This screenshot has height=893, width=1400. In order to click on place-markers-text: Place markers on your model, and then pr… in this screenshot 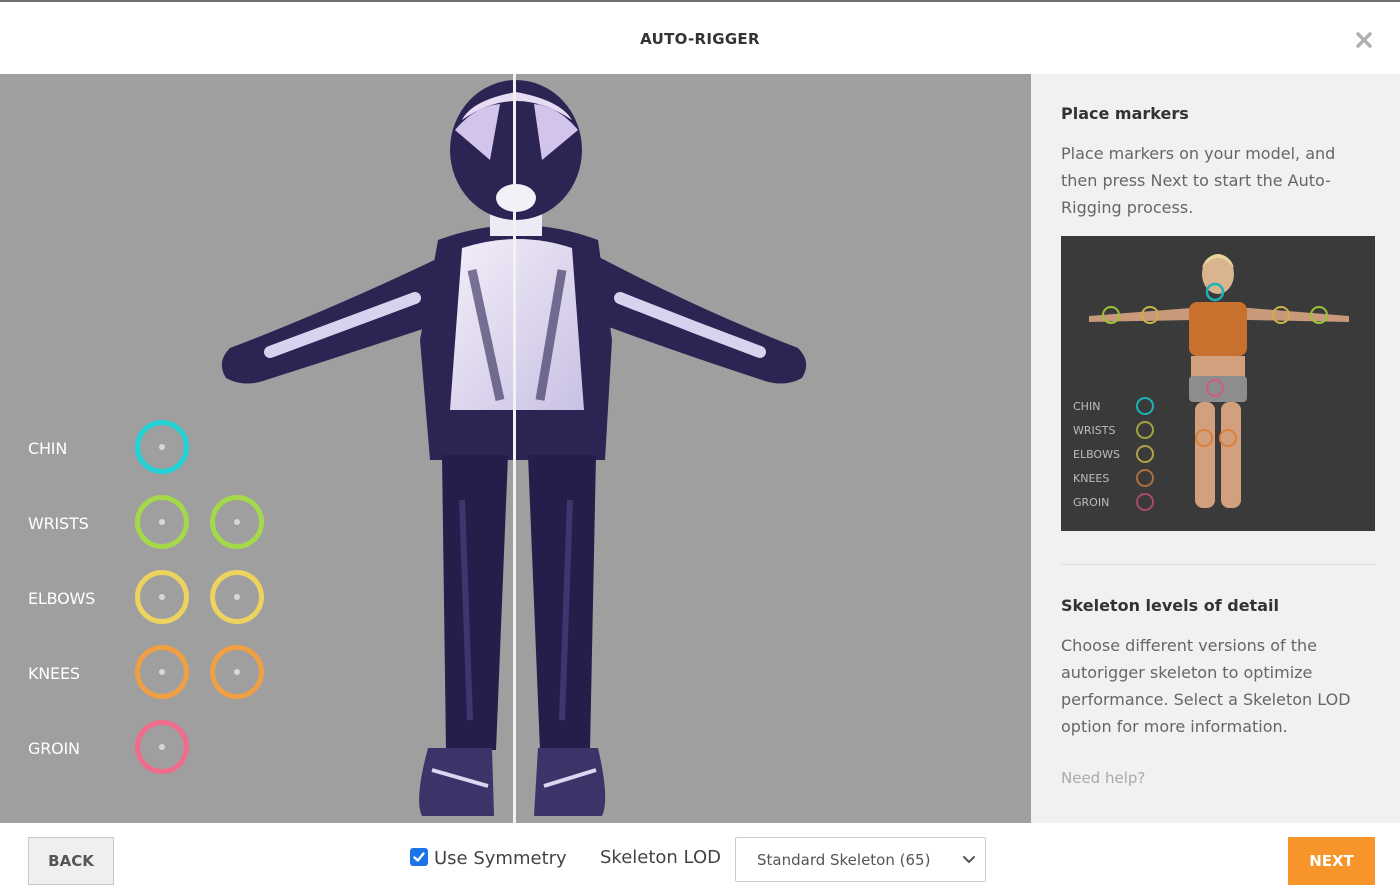, I will do `click(1198, 180)`.